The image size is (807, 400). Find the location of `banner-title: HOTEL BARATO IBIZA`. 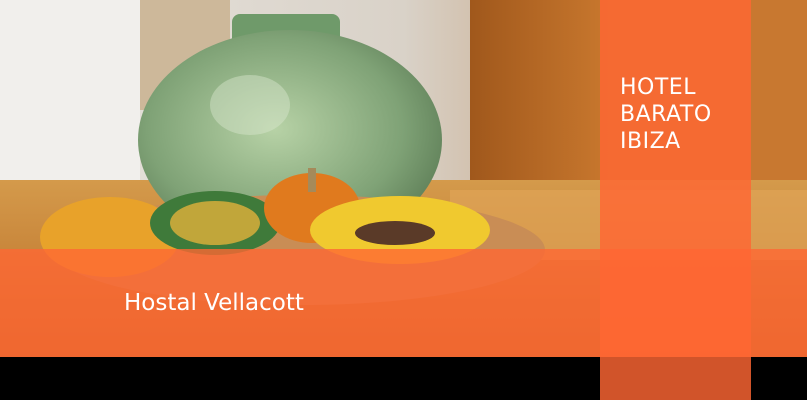

banner-title: HOTEL BARATO IBIZA is located at coordinates (682, 114).